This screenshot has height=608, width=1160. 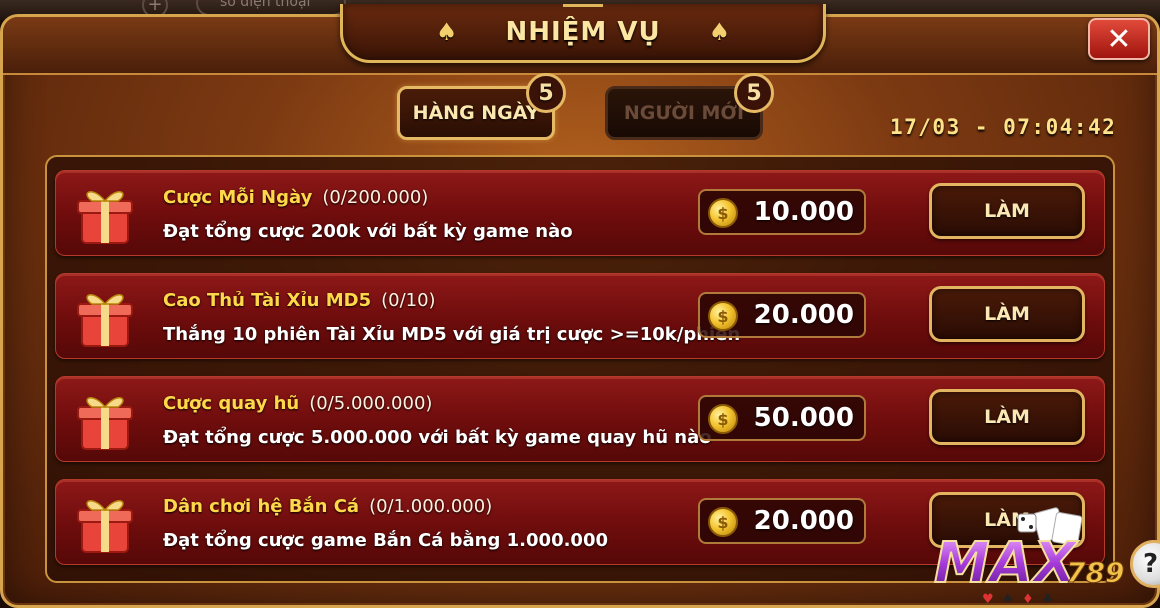 I want to click on max789-logo: MAX 789 ♥ ♠ ♦ ♣, so click(x=1029, y=556).